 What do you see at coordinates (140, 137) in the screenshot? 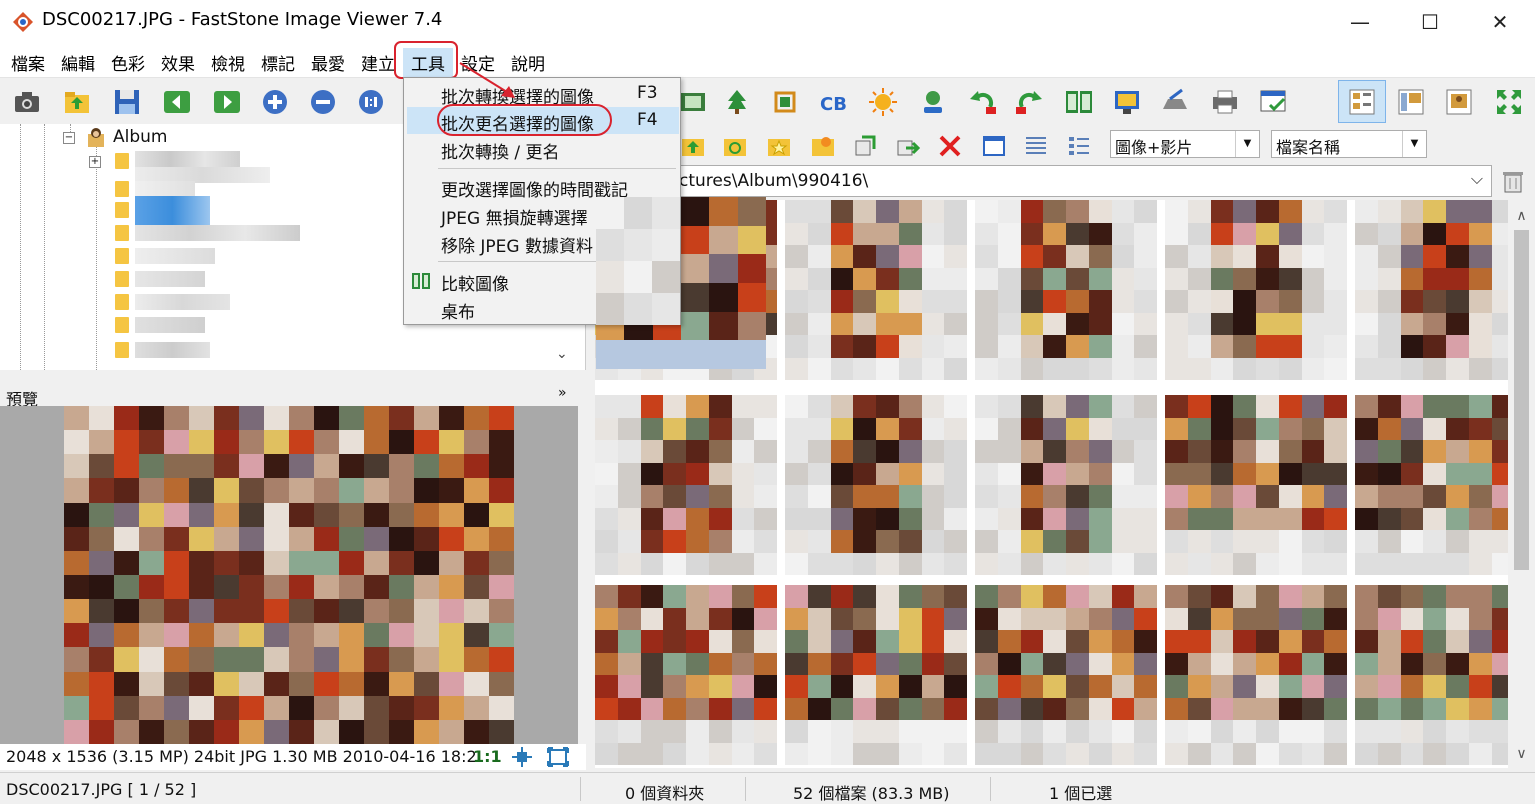
I see `tree-album-label: Album` at bounding box center [140, 137].